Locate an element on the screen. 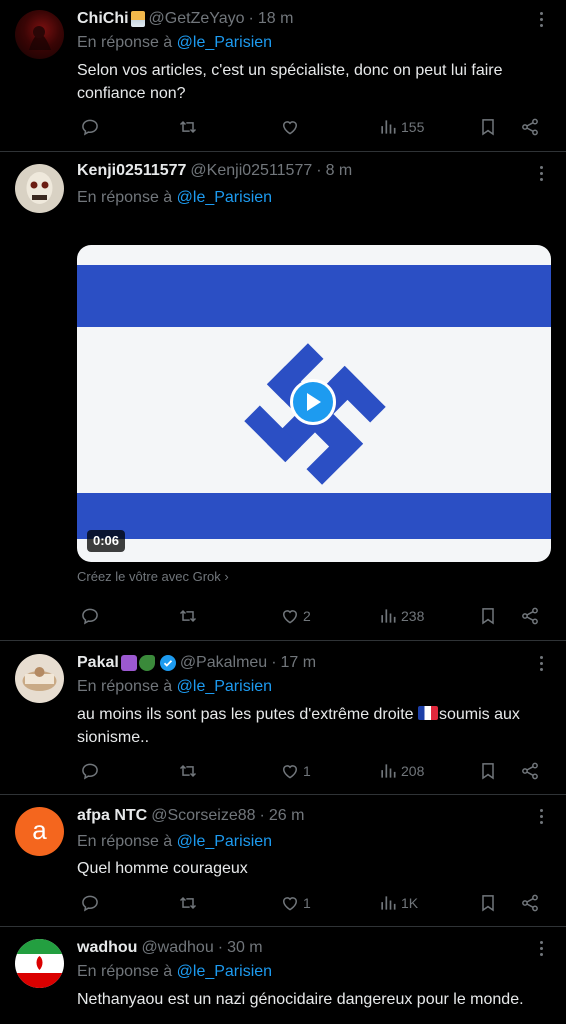  author-name: afpa NTC is located at coordinates (112, 816).